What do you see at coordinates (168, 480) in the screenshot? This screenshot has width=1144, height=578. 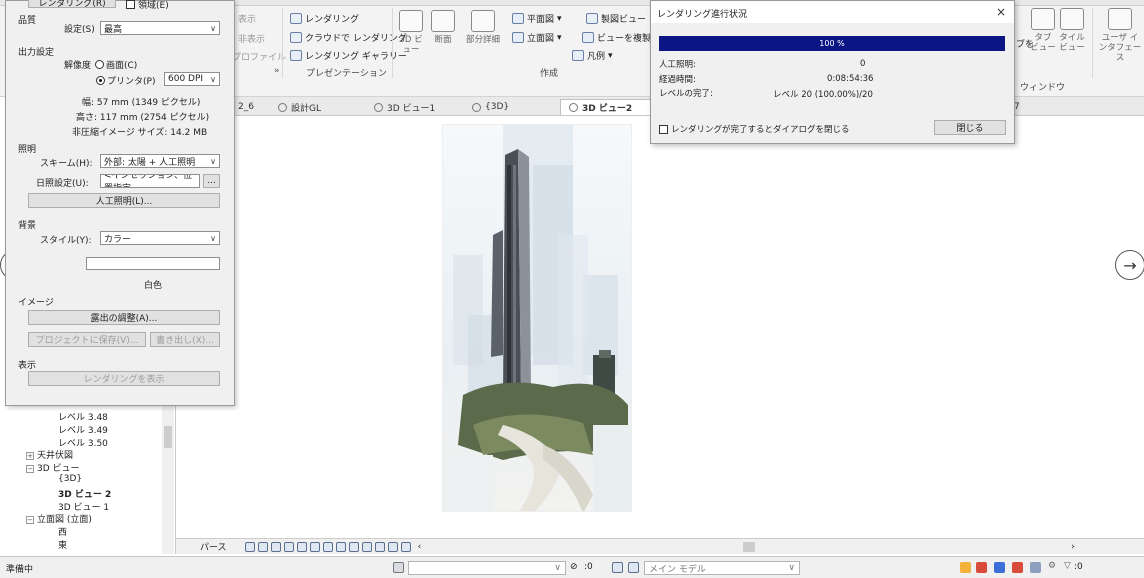 I see `browser-scrollbar` at bounding box center [168, 480].